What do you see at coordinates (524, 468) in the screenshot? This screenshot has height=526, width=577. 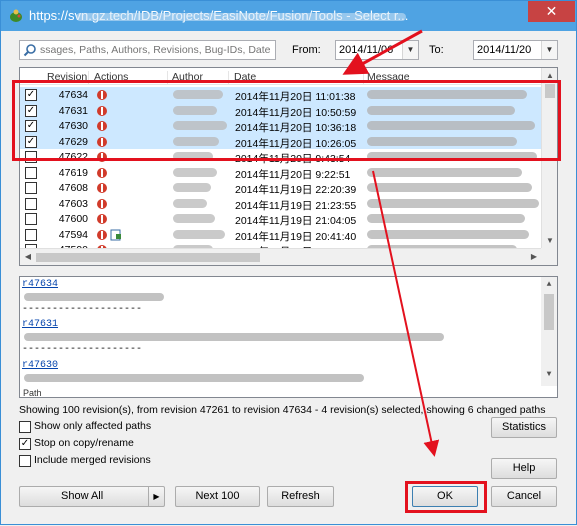 I see `help-button: Help` at bounding box center [524, 468].